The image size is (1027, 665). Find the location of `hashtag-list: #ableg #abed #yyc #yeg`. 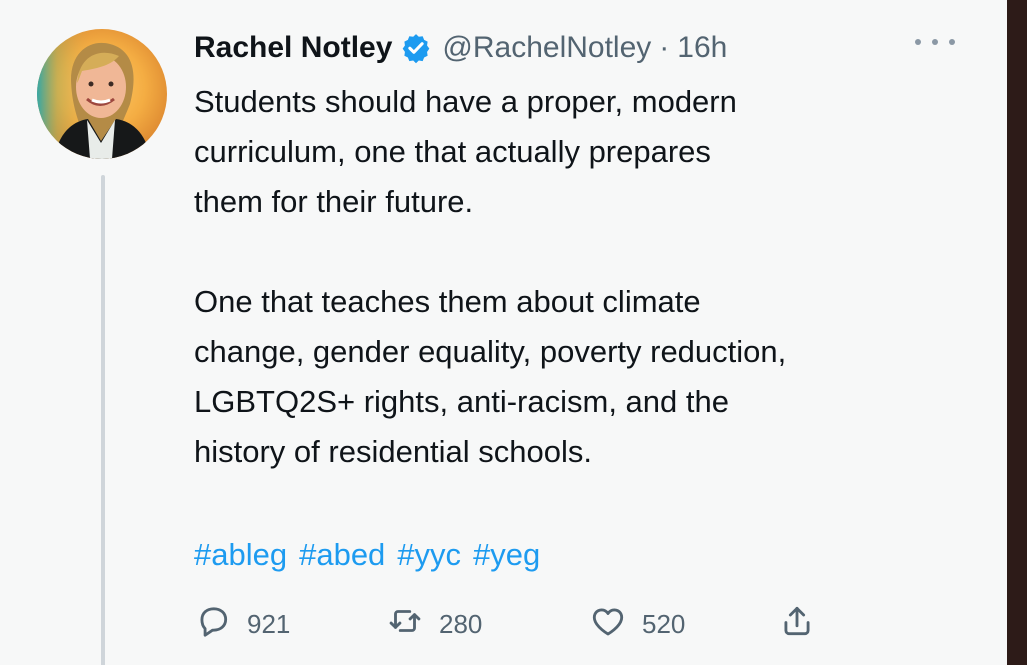

hashtag-list: #ableg #abed #yyc #yeg is located at coordinates (367, 555).